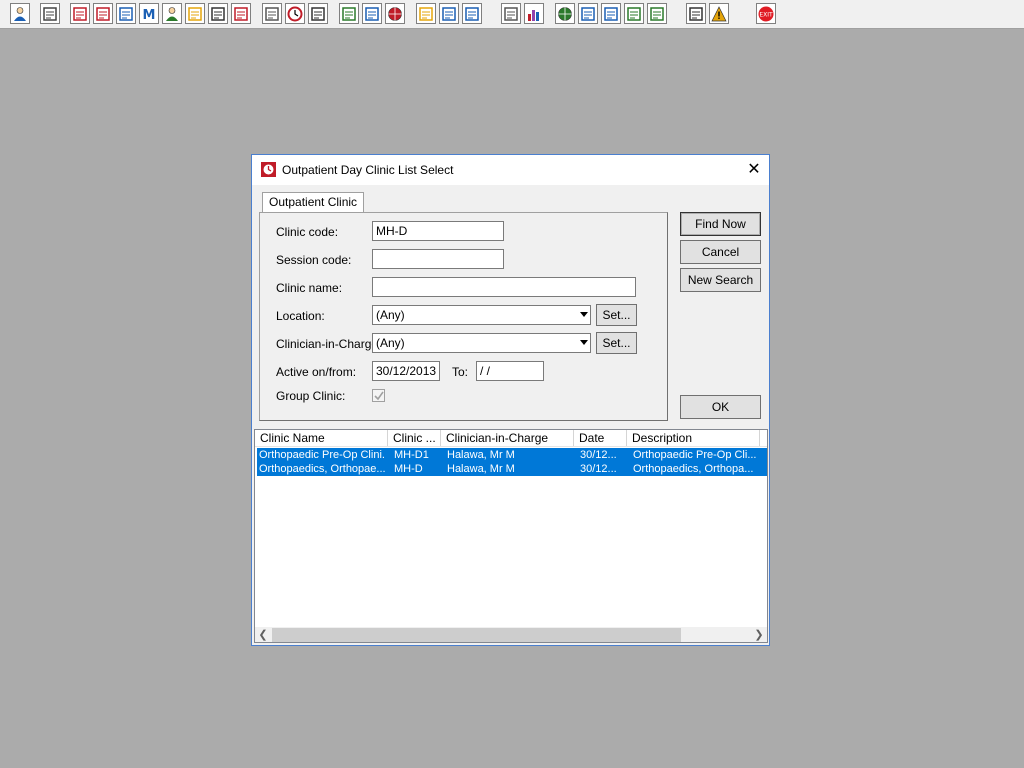 This screenshot has height=768, width=1024. I want to click on warning-icon, so click(719, 13).